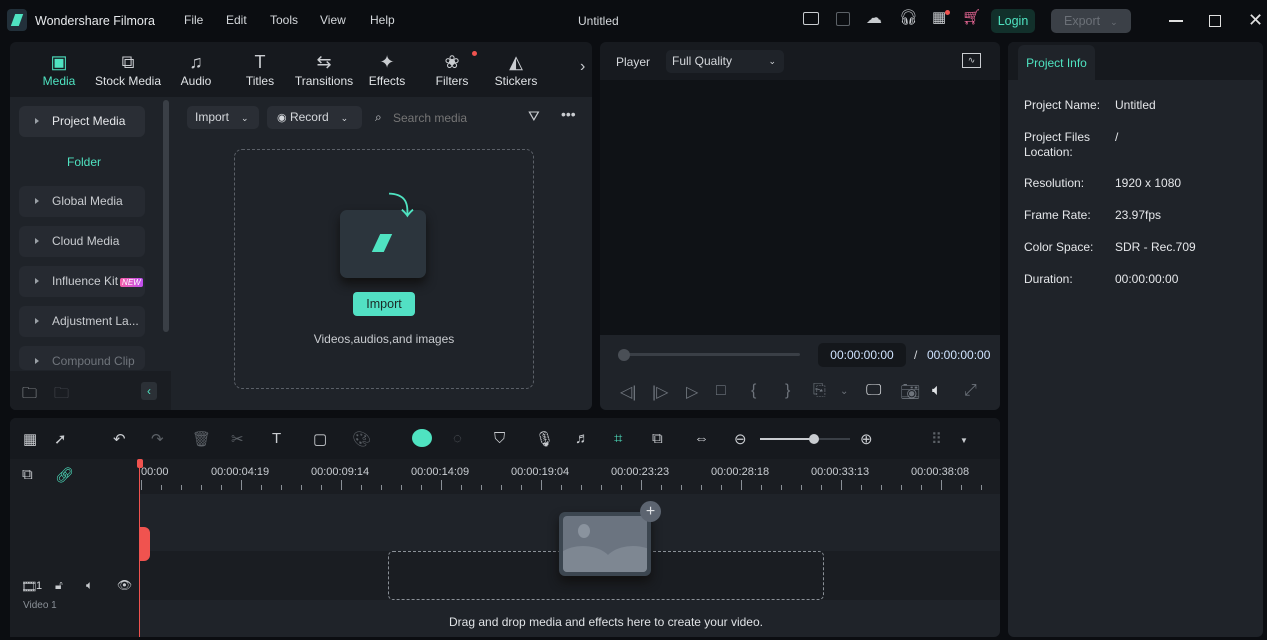 This screenshot has width=1267, height=640. I want to click on chevron-down-icon: ▼, so click(964, 440).